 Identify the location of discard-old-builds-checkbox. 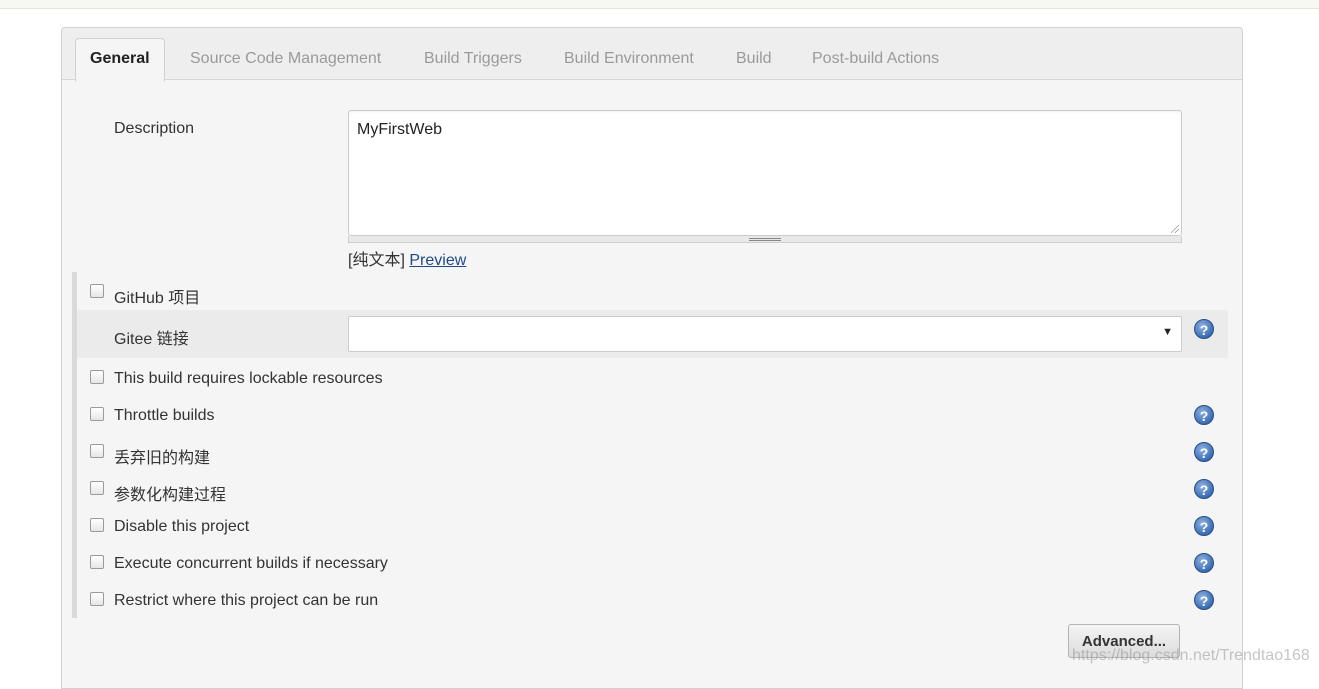
(97, 451).